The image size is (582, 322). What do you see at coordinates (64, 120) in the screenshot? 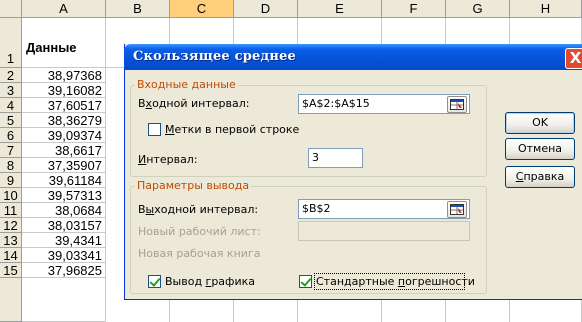
I see `cell-a5: 38,36279` at bounding box center [64, 120].